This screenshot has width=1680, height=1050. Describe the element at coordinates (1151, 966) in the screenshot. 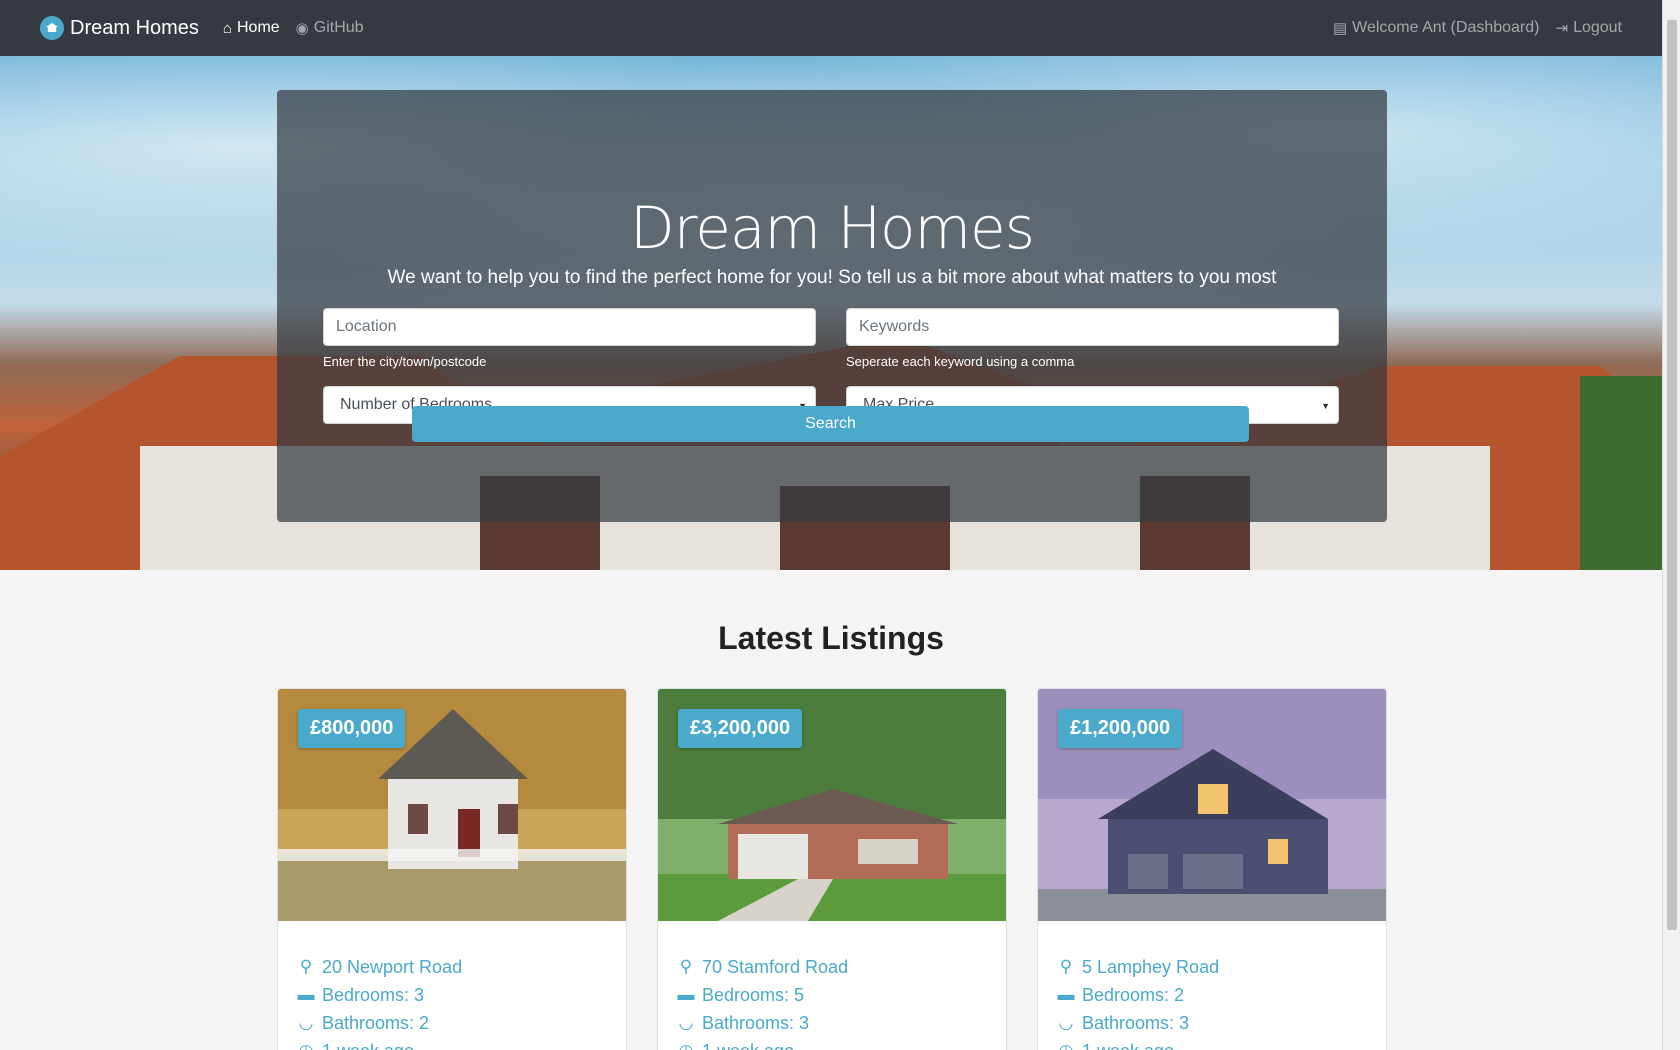

I see `listing-address-text: 5 Lamphey Road` at that location.